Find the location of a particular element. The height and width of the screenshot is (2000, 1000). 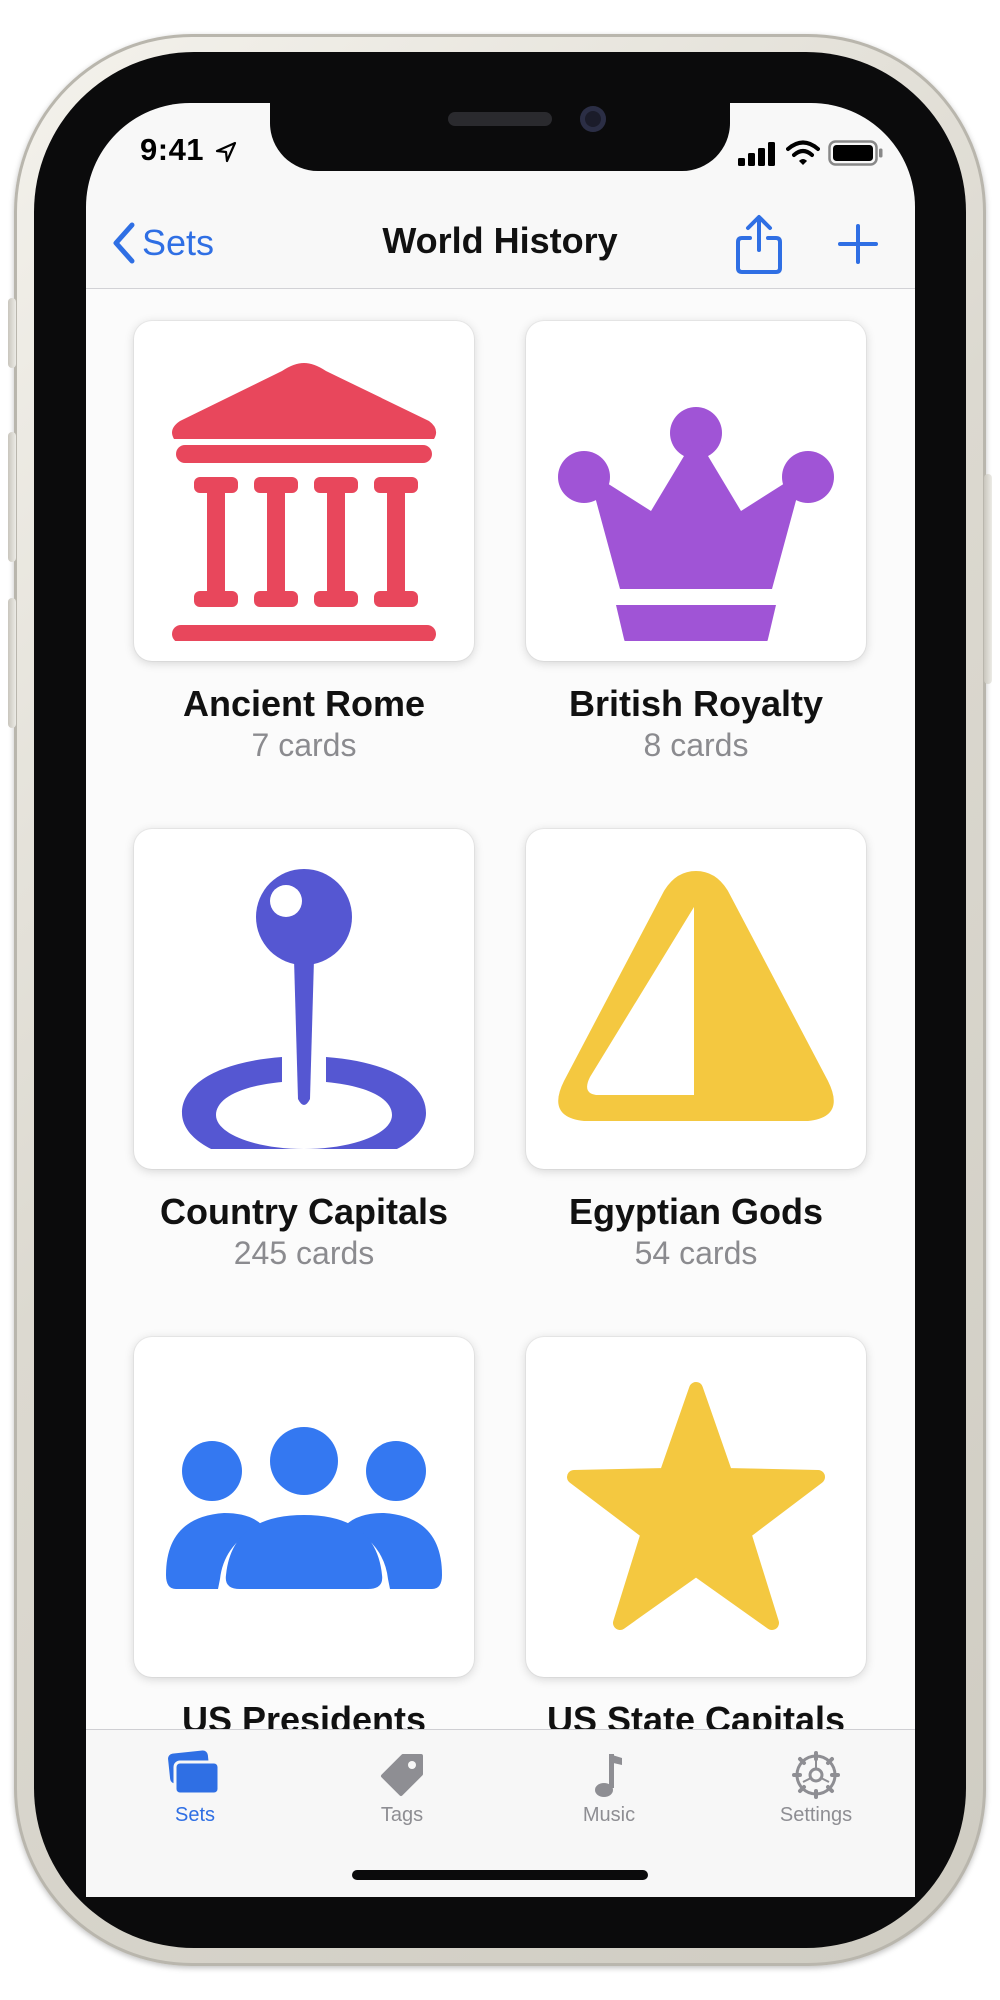

cellular-signal-icon is located at coordinates (756, 154).